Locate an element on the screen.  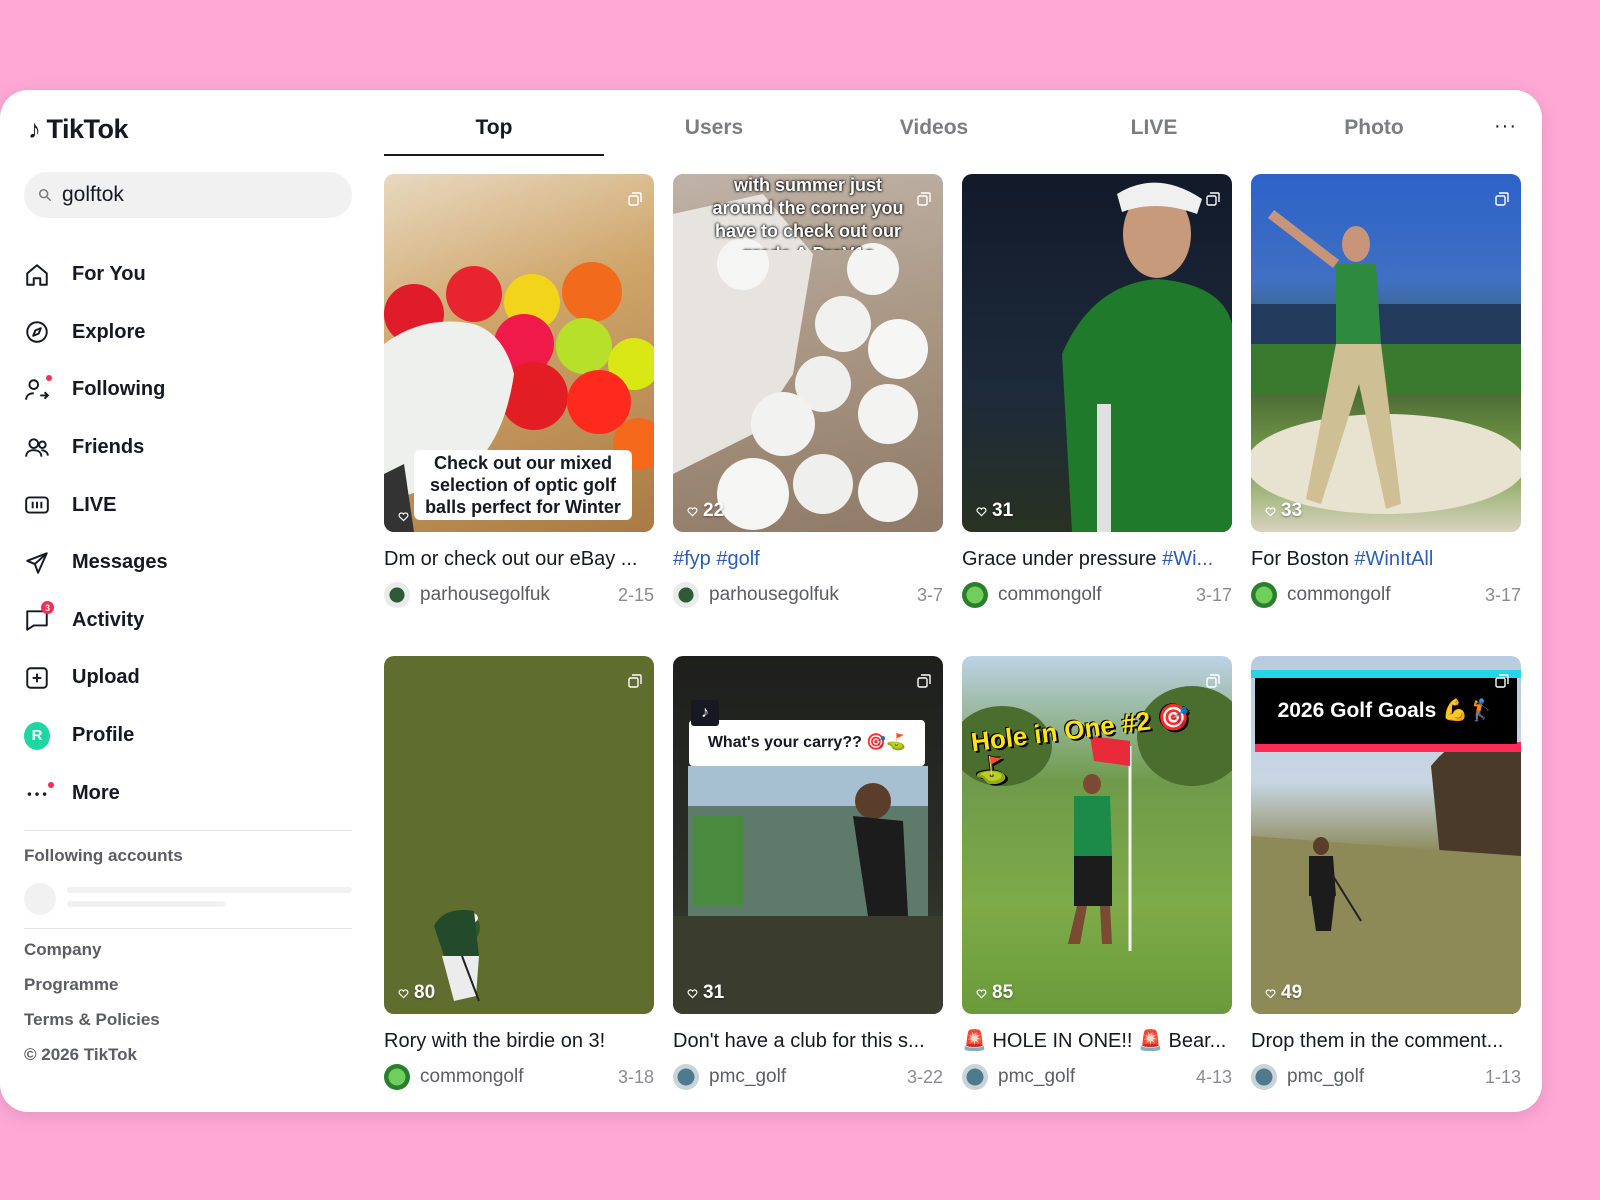
following-skeleton-line is located at coordinates (146, 904).